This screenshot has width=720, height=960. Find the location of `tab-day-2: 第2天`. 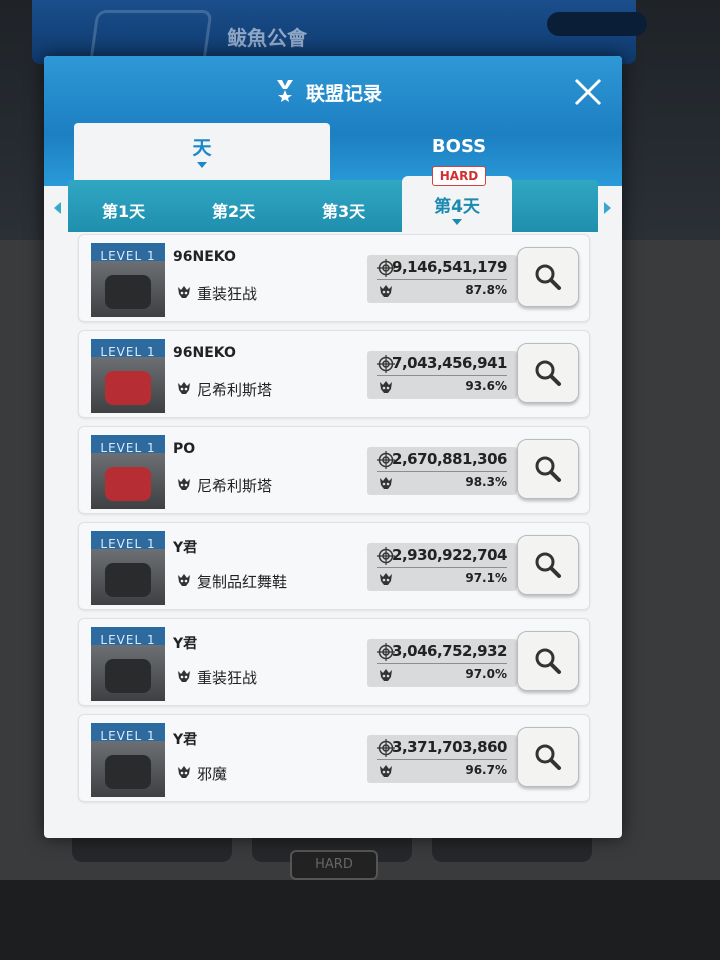

tab-day-2: 第2天 is located at coordinates (233, 210).